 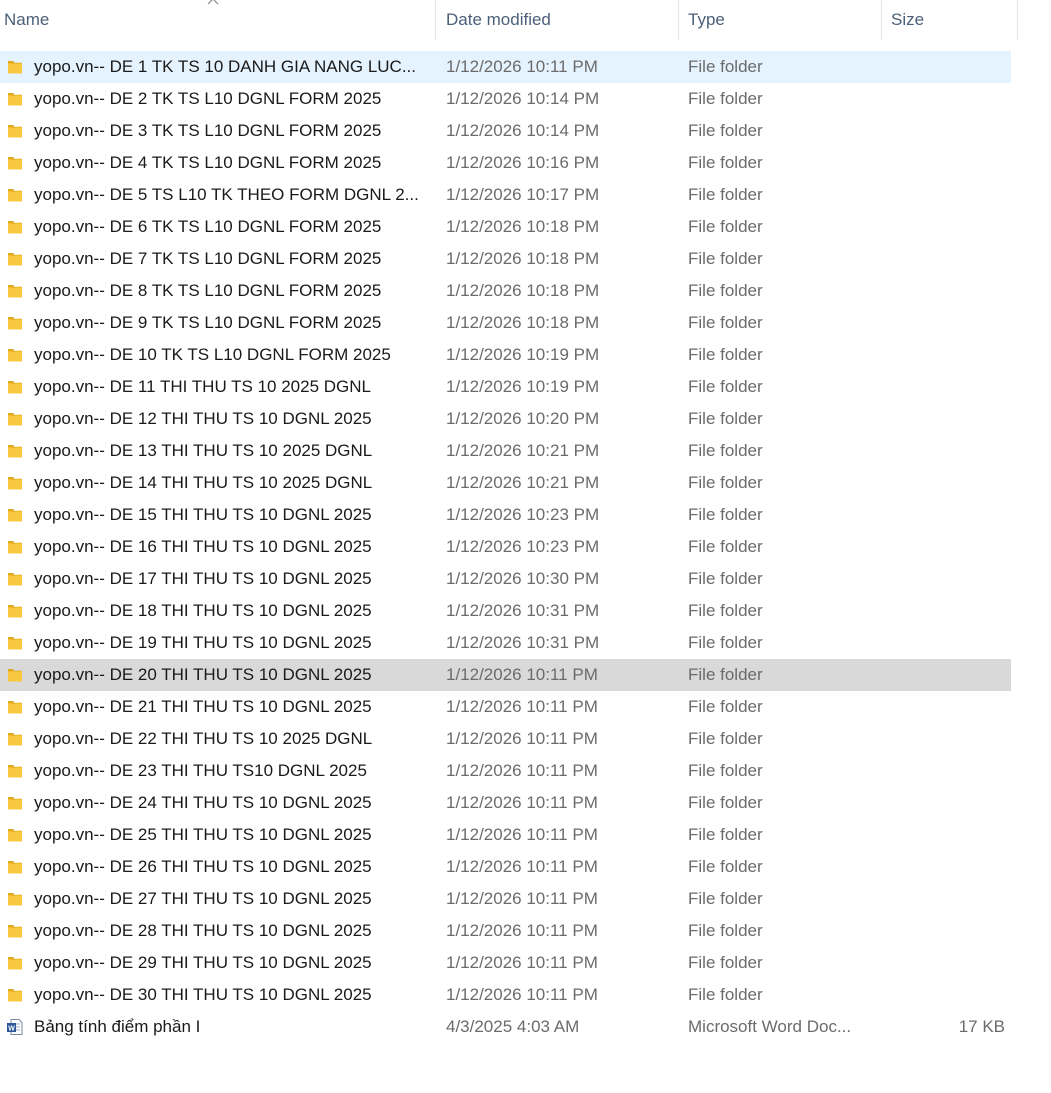 What do you see at coordinates (523, 98) in the screenshot?
I see `file-date-modified: 1/12/2026 10:14 PM` at bounding box center [523, 98].